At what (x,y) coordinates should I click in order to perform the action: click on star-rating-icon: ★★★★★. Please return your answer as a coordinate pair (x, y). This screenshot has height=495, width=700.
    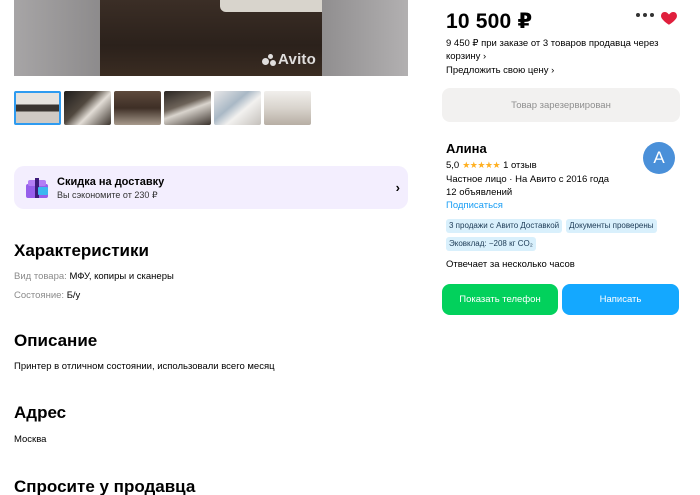
    Looking at the image, I should click on (481, 165).